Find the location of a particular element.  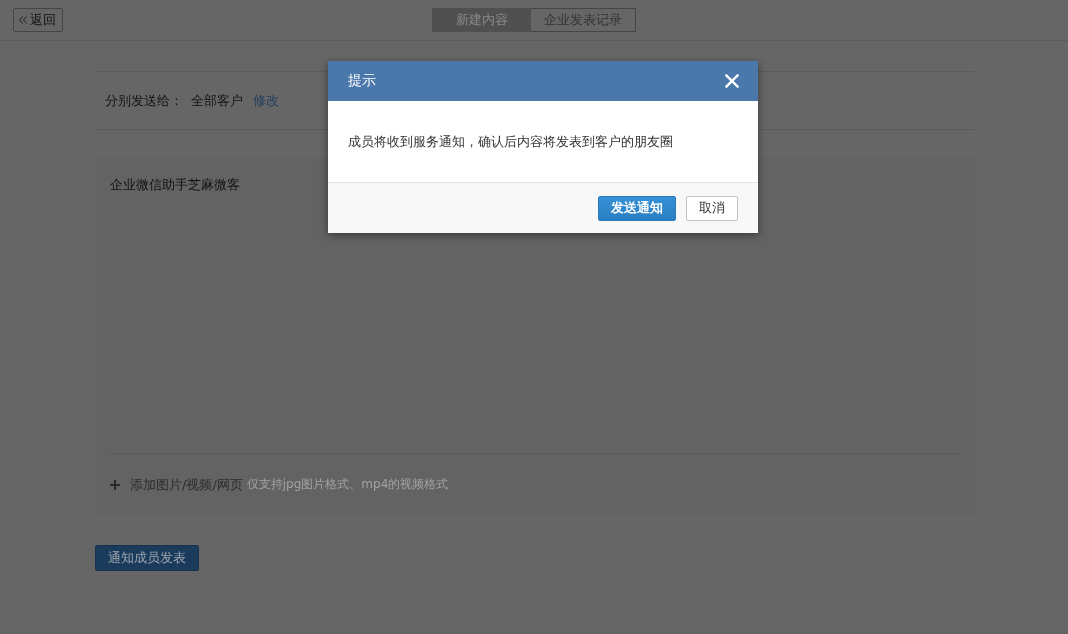

recipients-label: 分别发送给： is located at coordinates (144, 100).